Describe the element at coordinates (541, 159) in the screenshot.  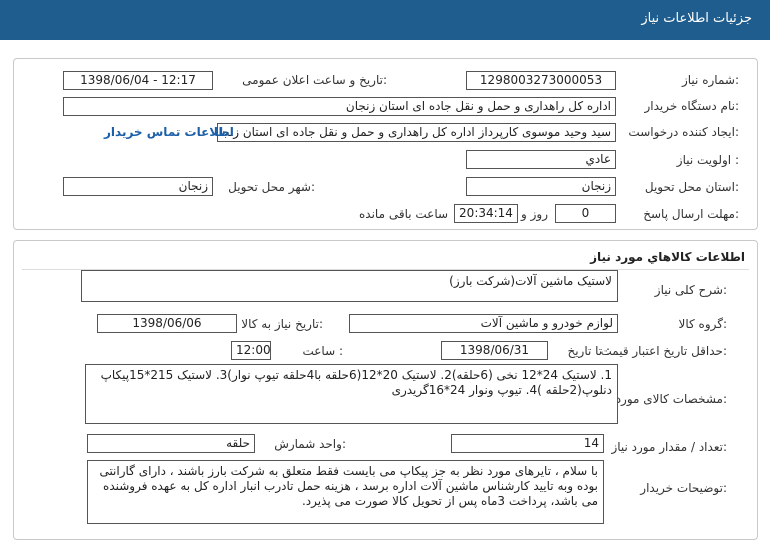
I see `priority-field: عادي` at that location.